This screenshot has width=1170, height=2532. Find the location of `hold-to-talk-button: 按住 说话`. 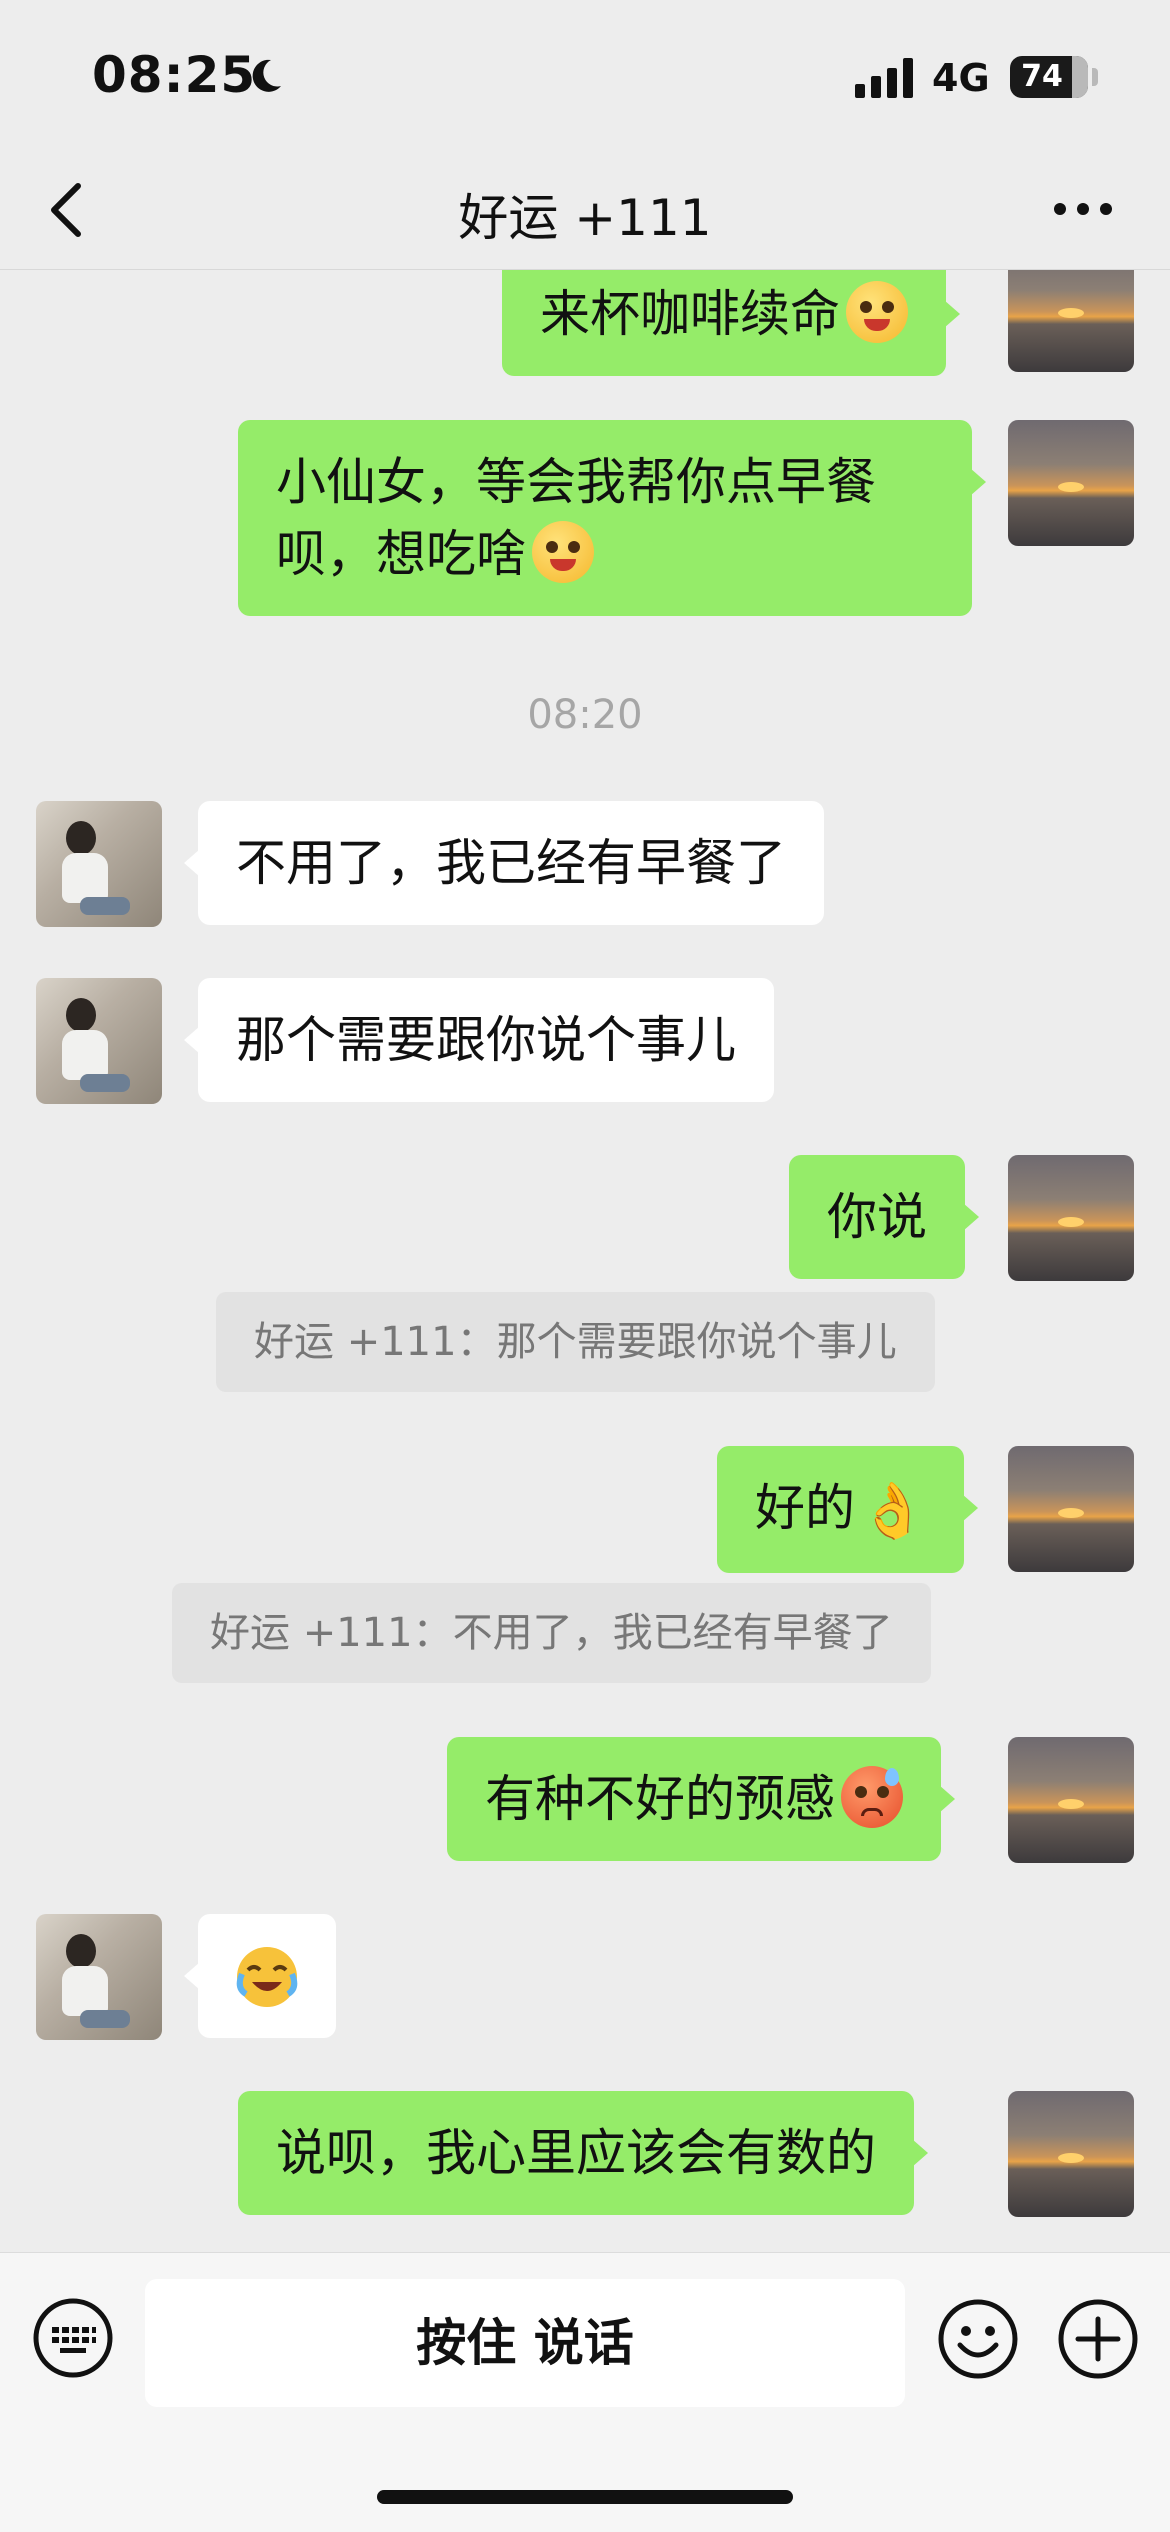

hold-to-talk-button: 按住 说话 is located at coordinates (525, 2343).